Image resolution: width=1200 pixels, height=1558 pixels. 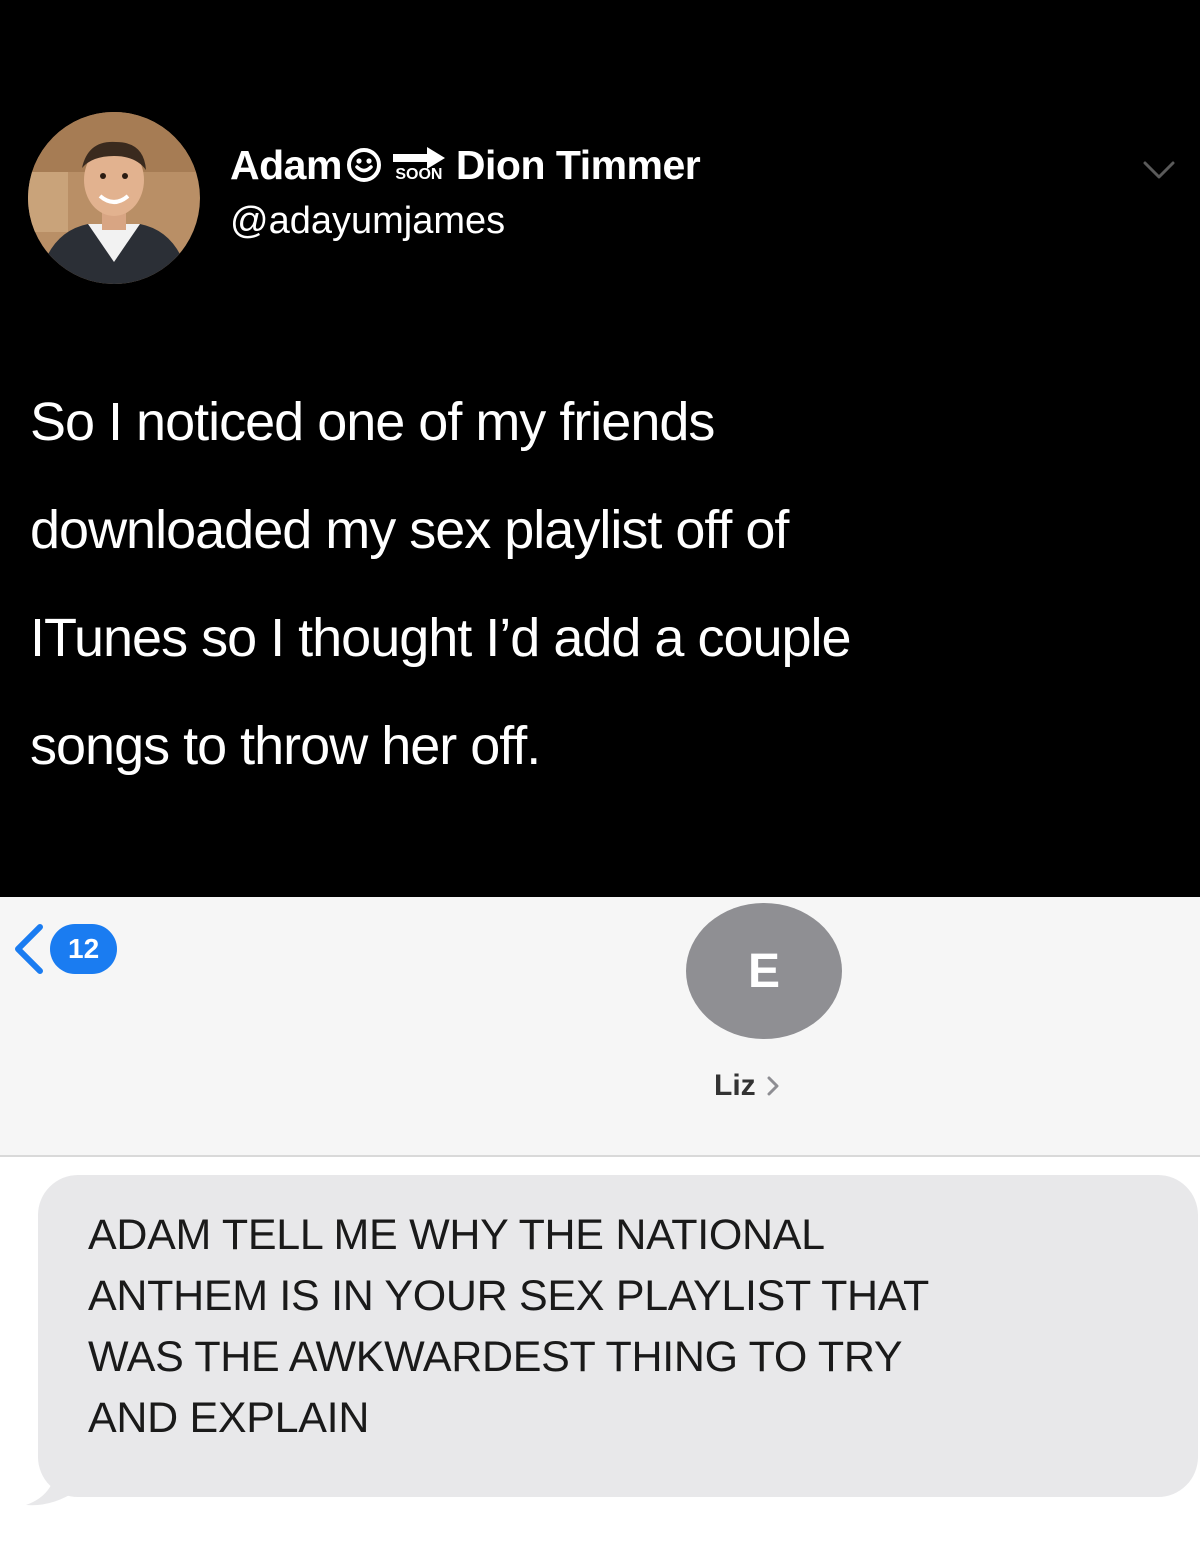 What do you see at coordinates (419, 165) in the screenshot?
I see `soon-badge: SOON` at bounding box center [419, 165].